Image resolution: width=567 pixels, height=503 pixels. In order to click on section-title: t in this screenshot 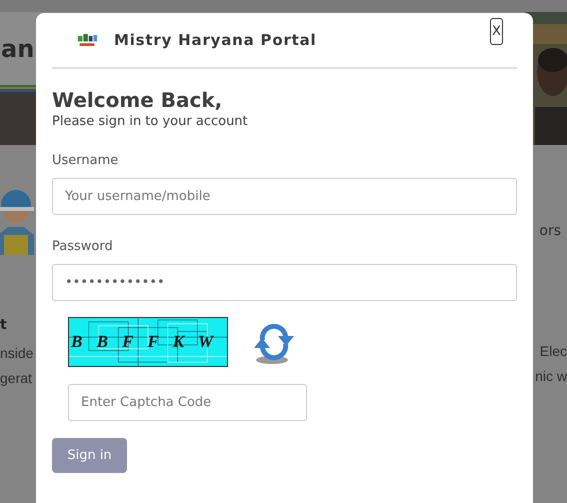, I will do `click(3, 325)`.